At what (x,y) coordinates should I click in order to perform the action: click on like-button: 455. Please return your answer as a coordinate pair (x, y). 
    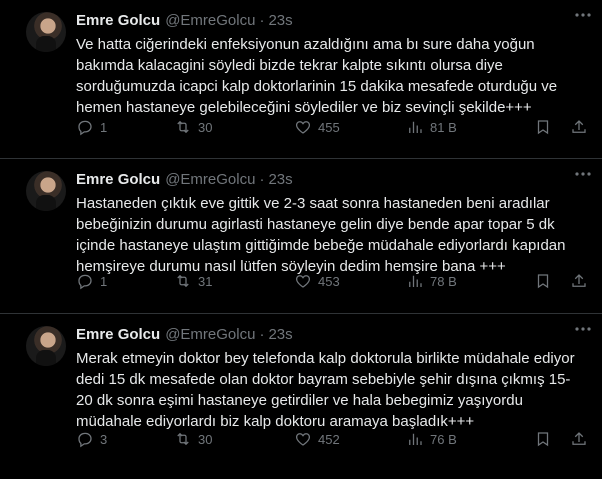
    Looking at the image, I should click on (350, 127).